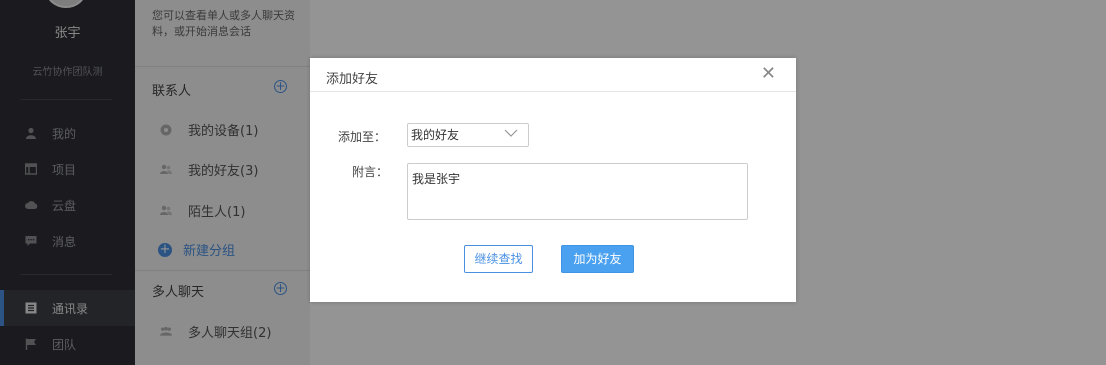 The height and width of the screenshot is (365, 1106). I want to click on message-label: 附言：, so click(370, 172).